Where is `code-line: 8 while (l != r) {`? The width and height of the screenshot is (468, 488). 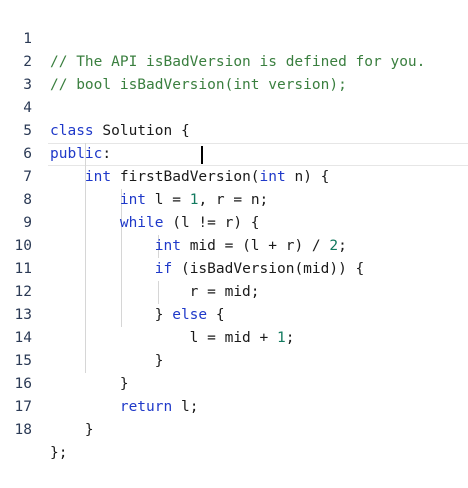 code-line: 8 while (l != r) { is located at coordinates (234, 198).